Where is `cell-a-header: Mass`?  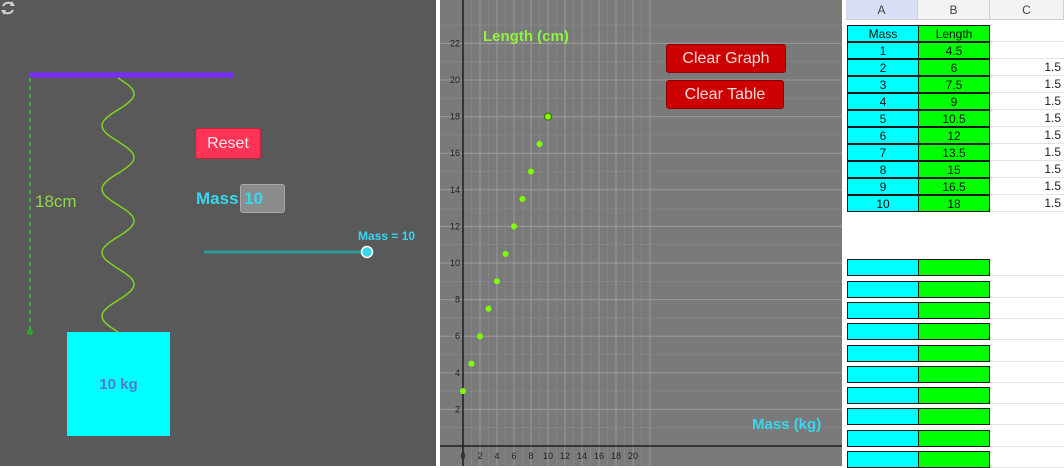 cell-a-header: Mass is located at coordinates (883, 33).